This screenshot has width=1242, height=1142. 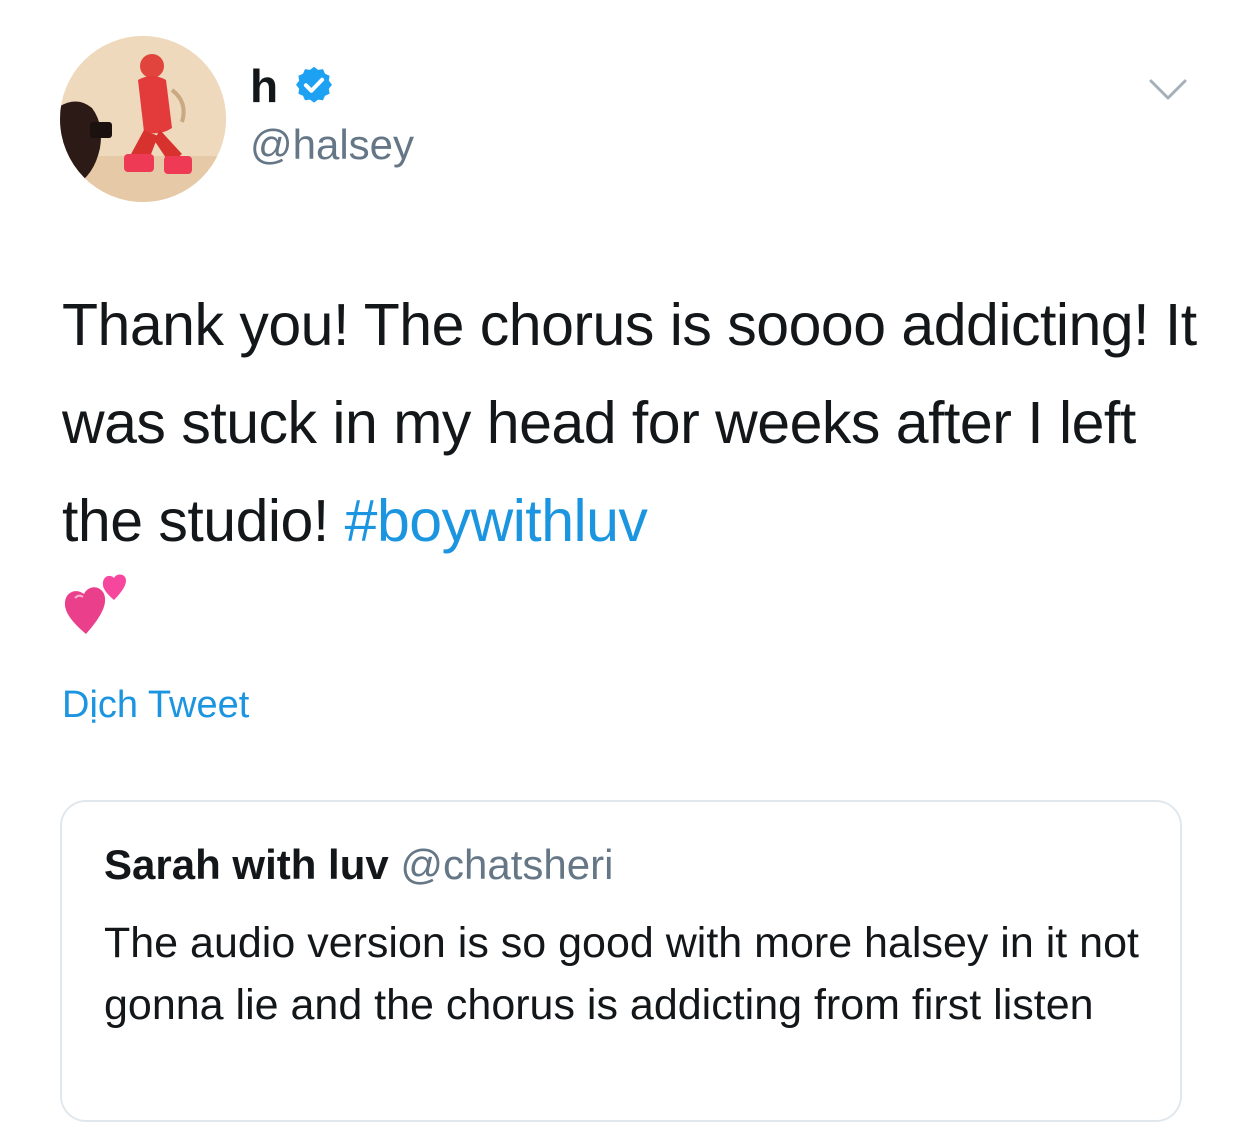 I want to click on quoted-tweet-header: Sarah with luv @chatsheri, so click(x=358, y=865).